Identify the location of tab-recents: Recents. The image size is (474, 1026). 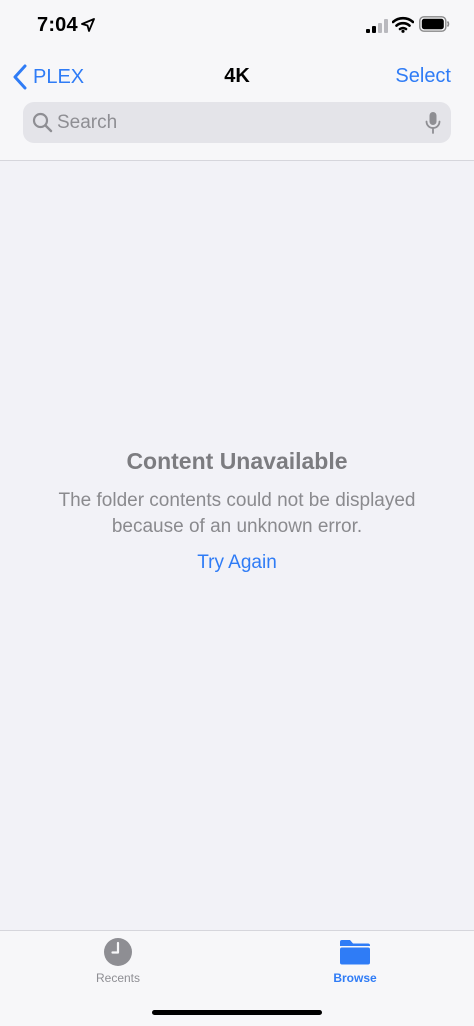
(118, 961).